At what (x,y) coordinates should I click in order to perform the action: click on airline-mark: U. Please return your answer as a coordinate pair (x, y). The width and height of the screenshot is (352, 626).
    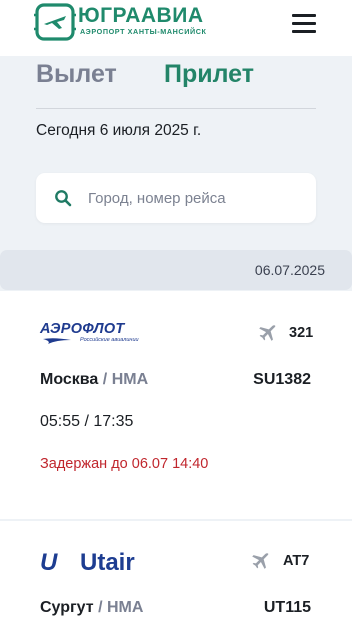
    Looking at the image, I should click on (49, 562).